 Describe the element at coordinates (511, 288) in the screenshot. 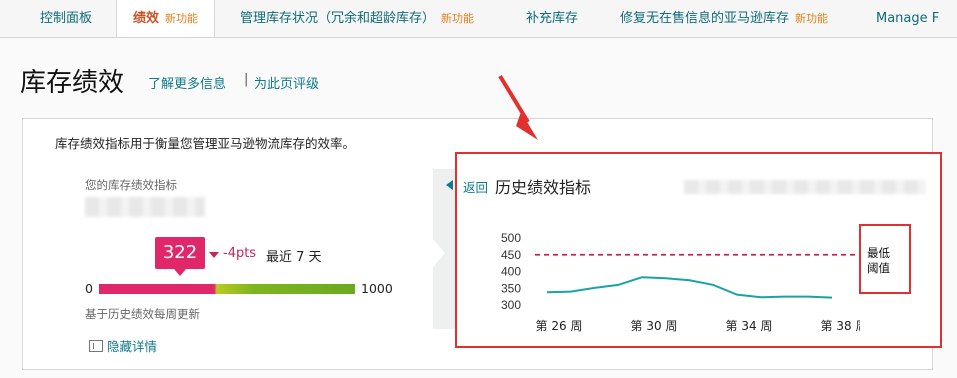

I see `y-tick-label: 350` at that location.